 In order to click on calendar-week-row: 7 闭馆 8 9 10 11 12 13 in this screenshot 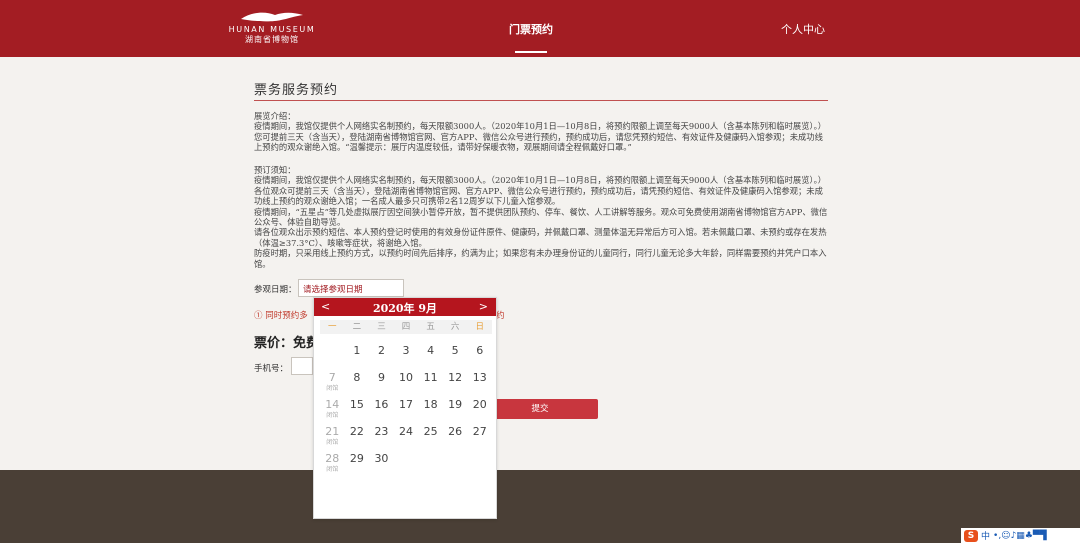, I will do `click(406, 384)`.